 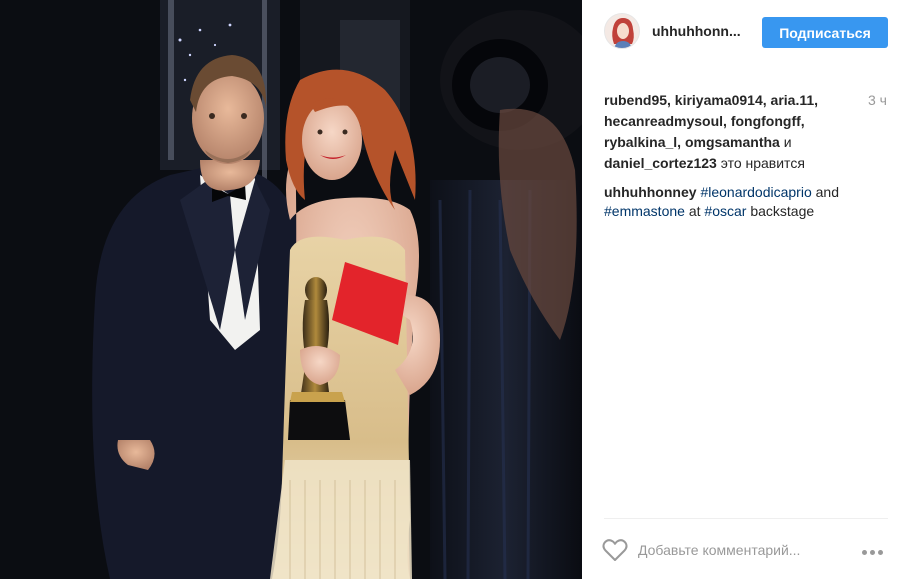 I want to click on hashtag-oscar: #oscar, so click(x=725, y=211).